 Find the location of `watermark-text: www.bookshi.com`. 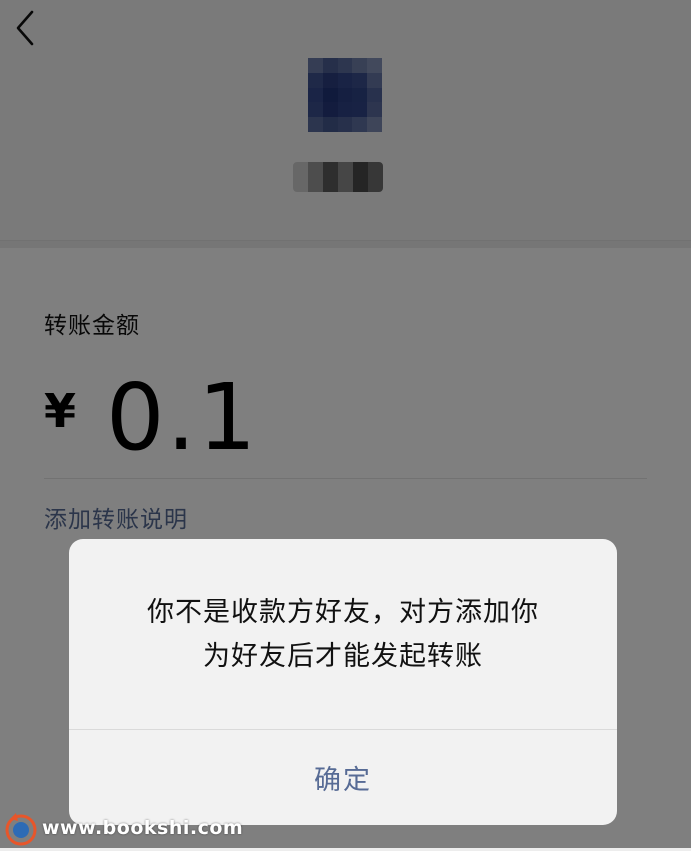

watermark-text: www.bookshi.com is located at coordinates (143, 828).